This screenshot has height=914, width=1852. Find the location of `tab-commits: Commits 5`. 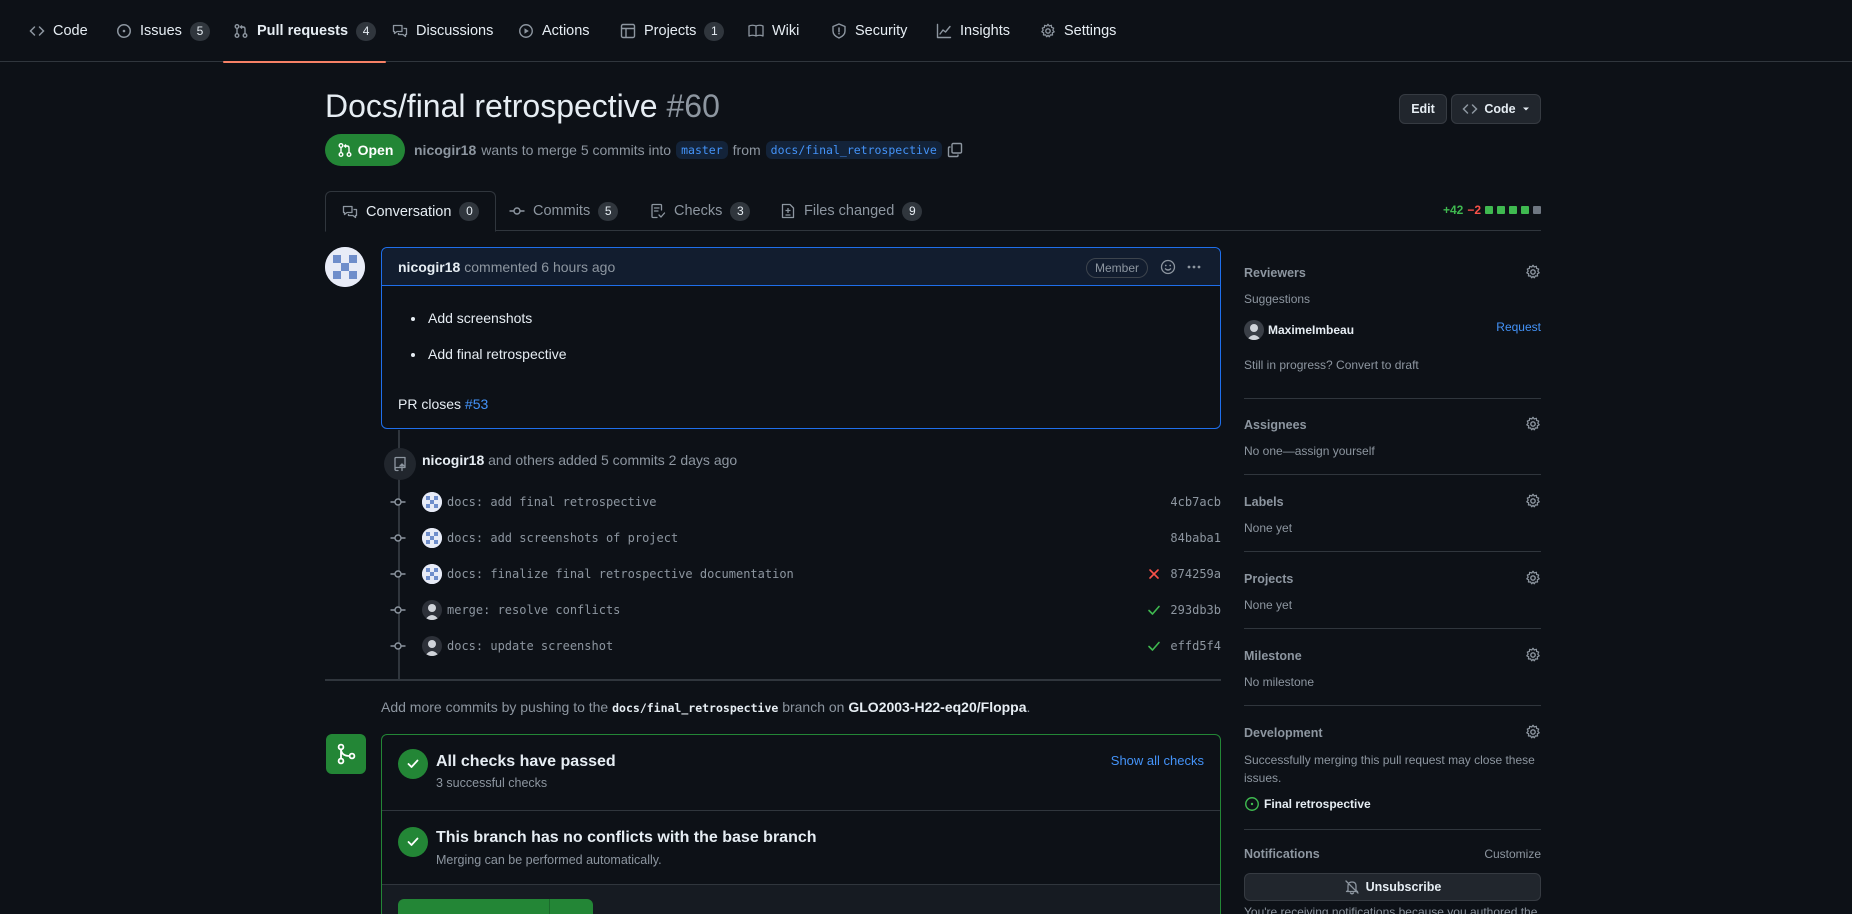

tab-commits: Commits 5 is located at coordinates (564, 211).